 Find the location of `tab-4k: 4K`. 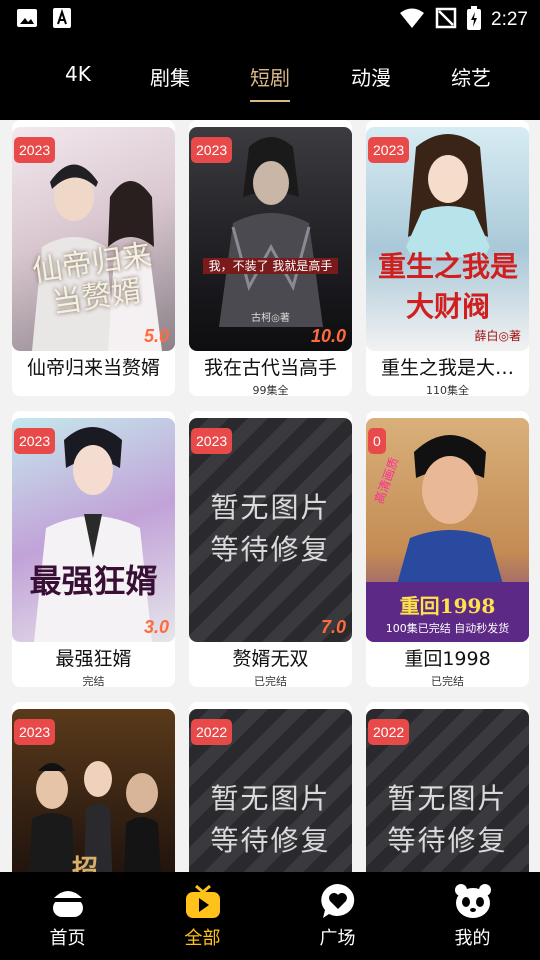

tab-4k: 4K is located at coordinates (78, 74).